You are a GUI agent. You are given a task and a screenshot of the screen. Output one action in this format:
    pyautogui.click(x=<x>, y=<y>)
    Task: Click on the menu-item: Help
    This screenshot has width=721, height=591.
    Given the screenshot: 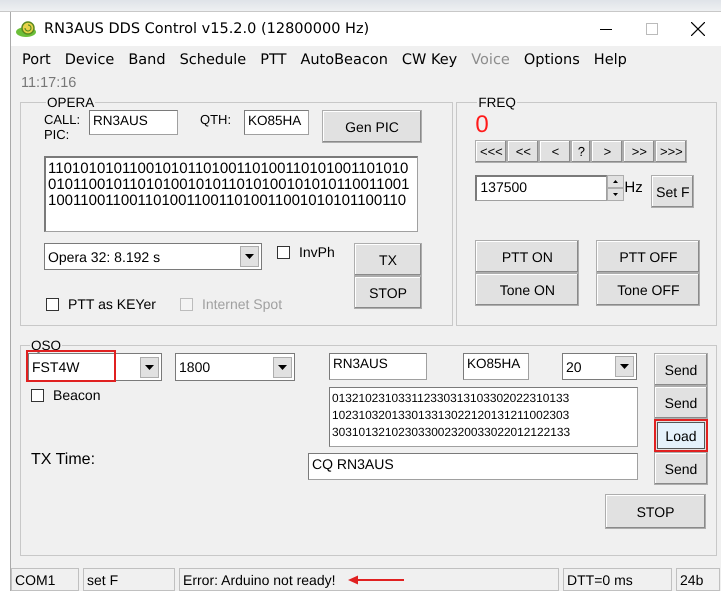 What is the action you would take?
    pyautogui.click(x=610, y=60)
    